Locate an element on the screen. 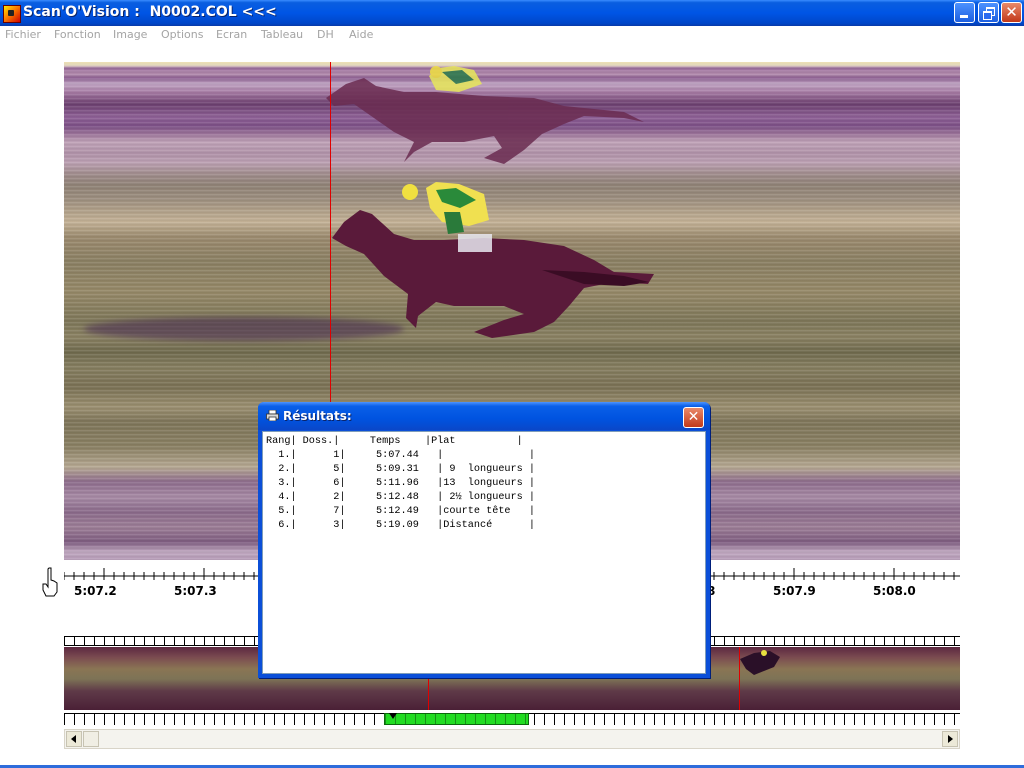  scroll-thumb is located at coordinates (91, 739).